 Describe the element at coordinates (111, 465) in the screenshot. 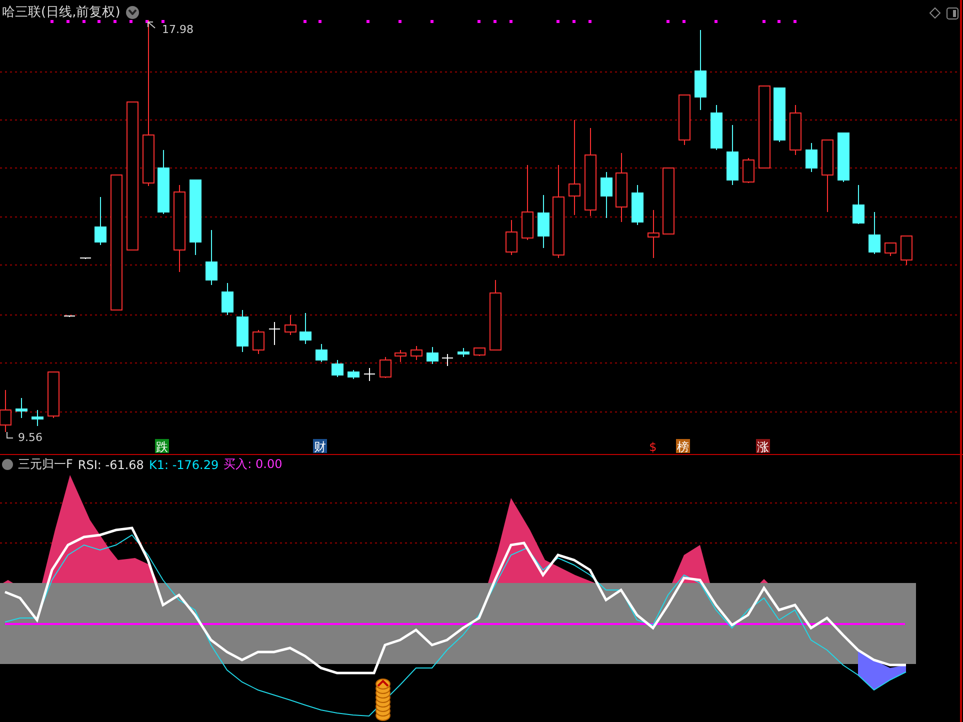

I see `indicator-reading: RSI: -61.68` at that location.